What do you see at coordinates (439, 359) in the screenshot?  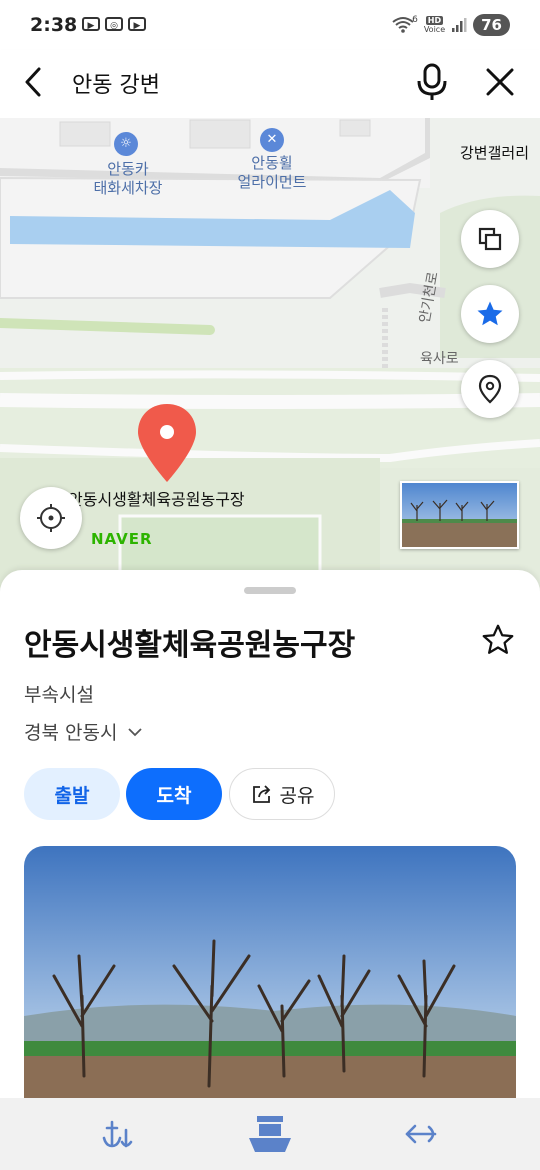 I see `road-label-yuksa: 육사로` at bounding box center [439, 359].